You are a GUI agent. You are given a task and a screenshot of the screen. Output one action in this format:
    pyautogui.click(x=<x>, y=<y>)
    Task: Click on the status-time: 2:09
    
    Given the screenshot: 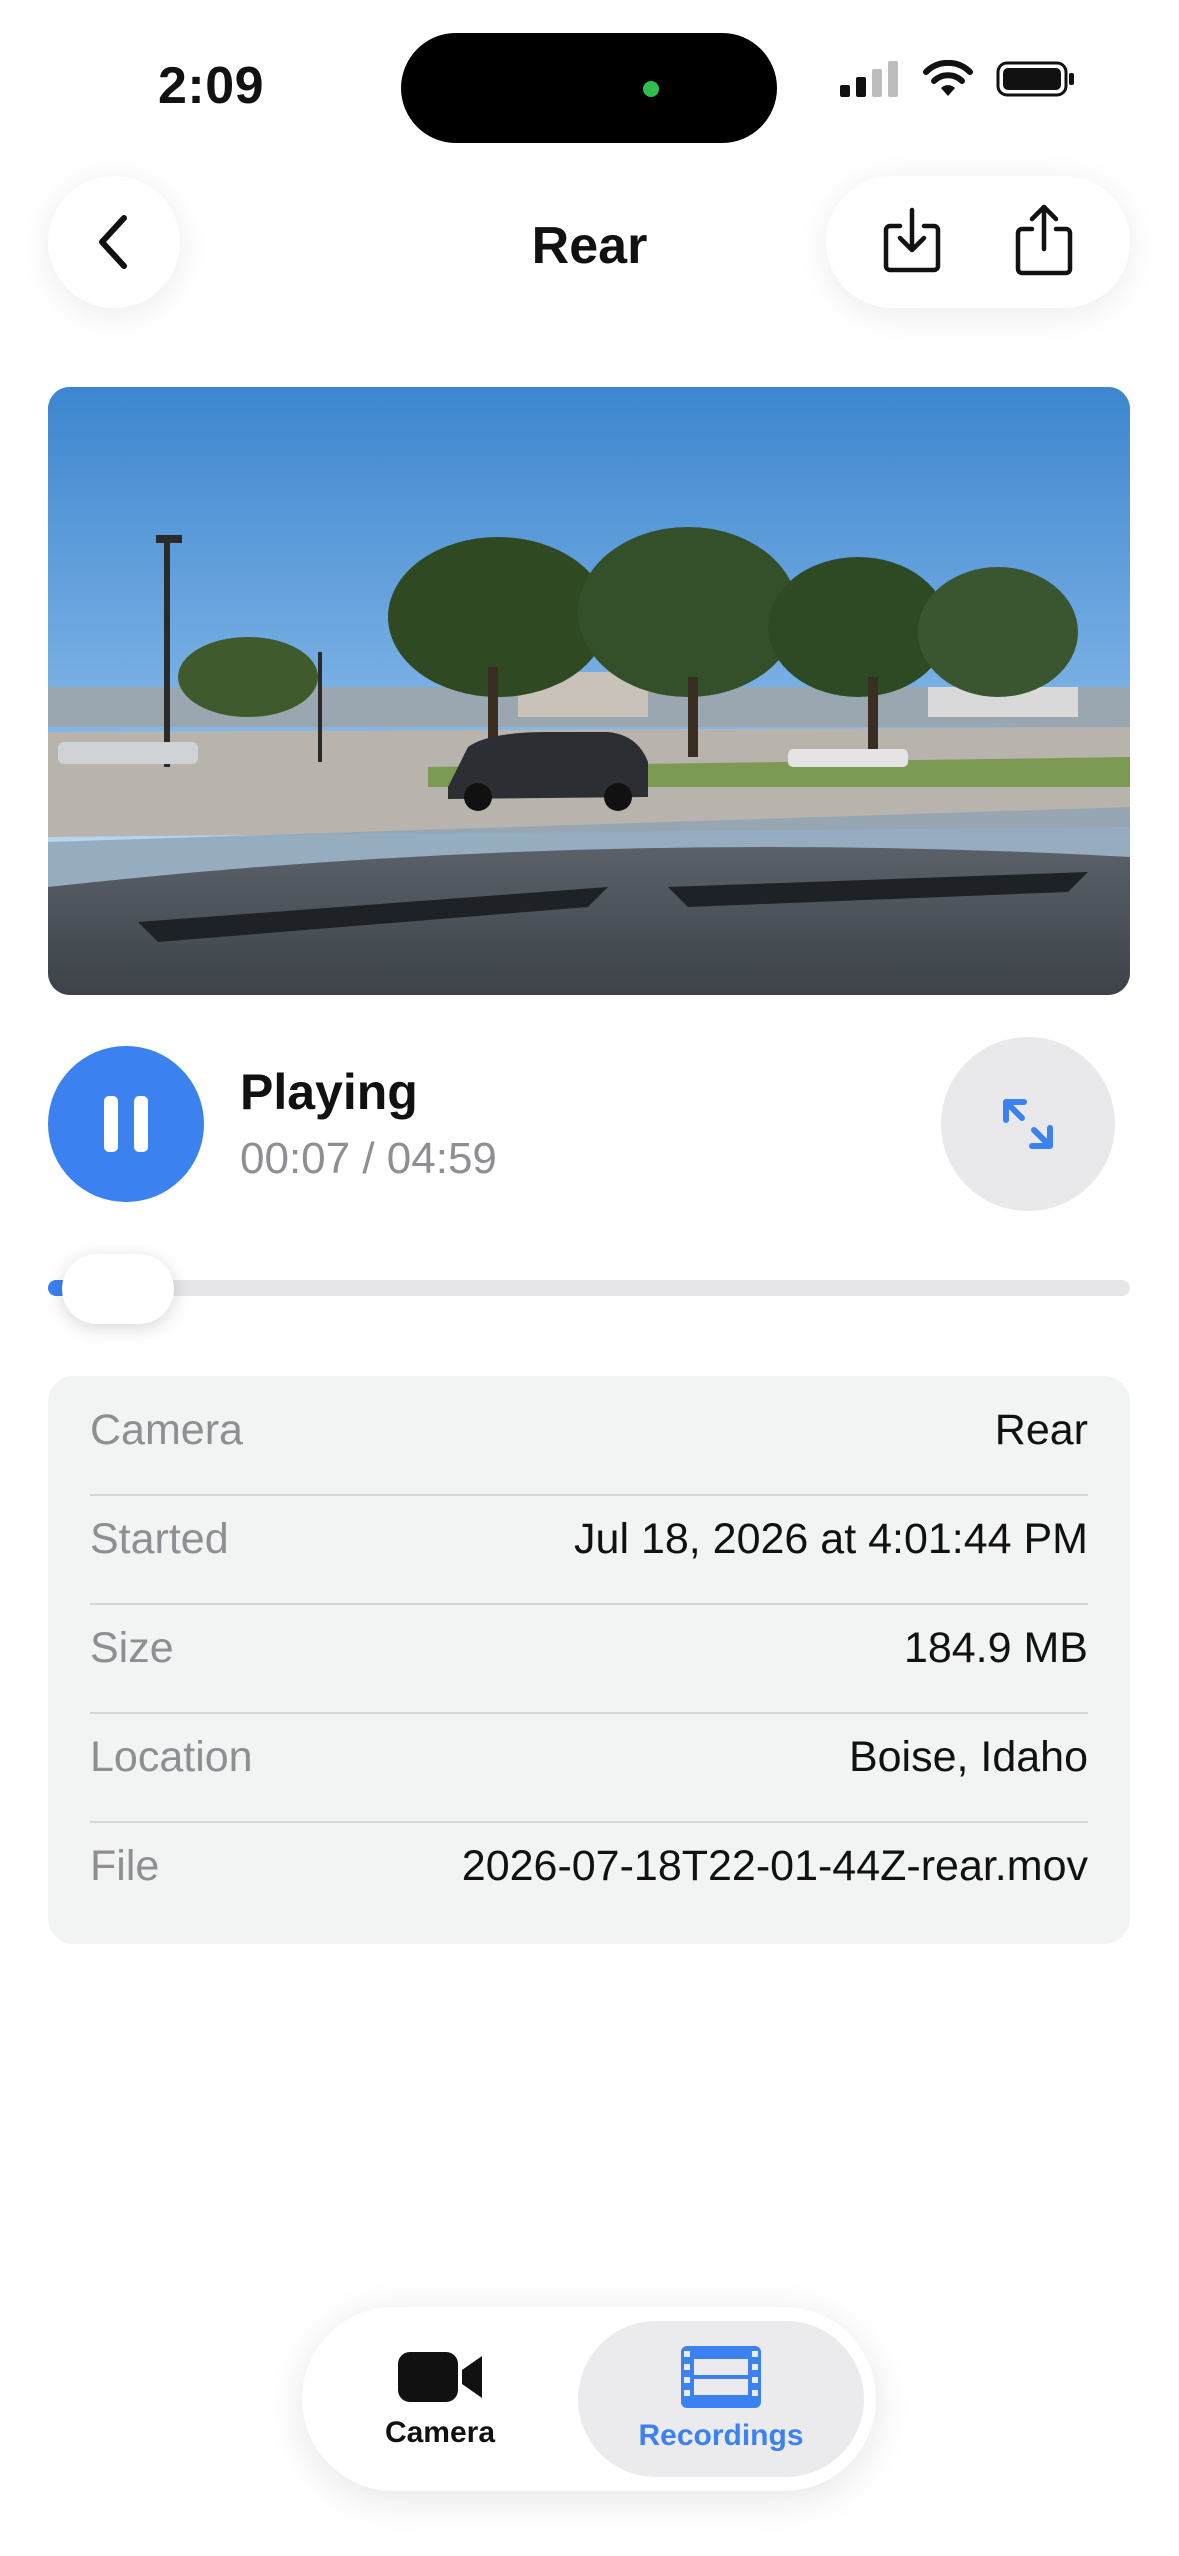 What is the action you would take?
    pyautogui.click(x=211, y=86)
    